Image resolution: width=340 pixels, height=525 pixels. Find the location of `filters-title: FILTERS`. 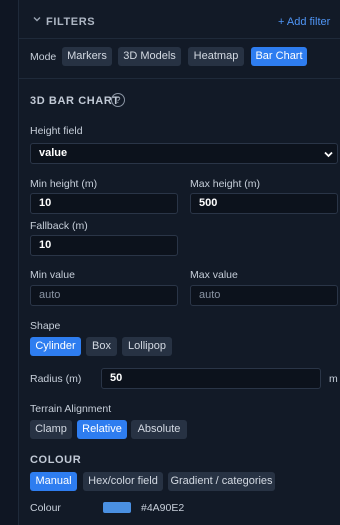

filters-title: FILTERS is located at coordinates (71, 22).